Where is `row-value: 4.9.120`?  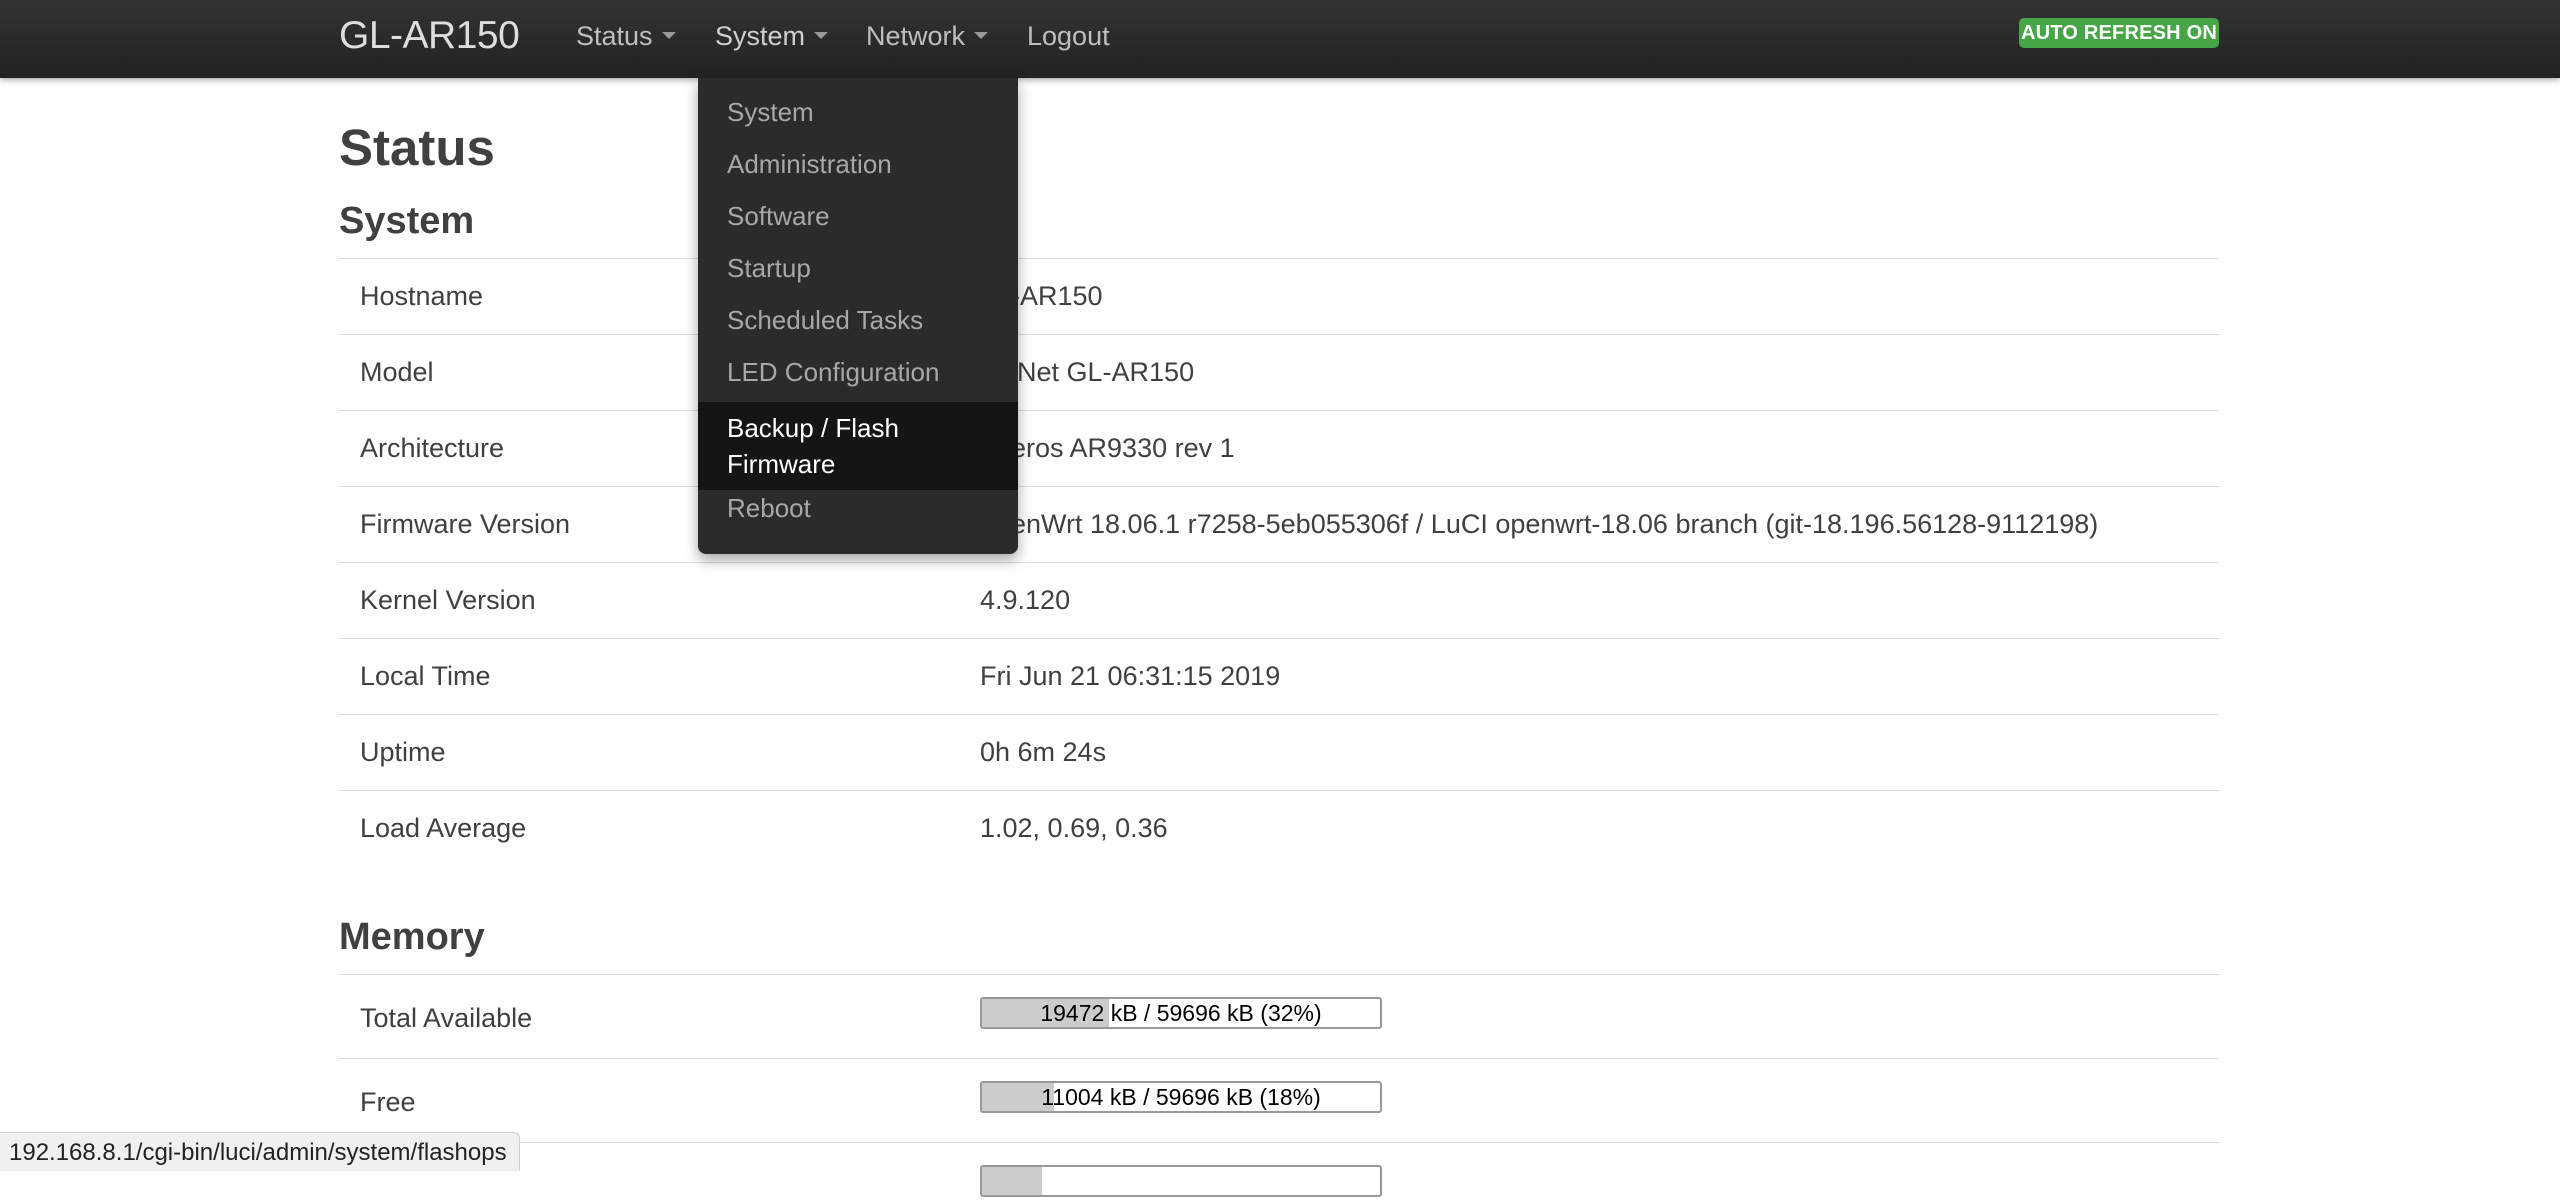 row-value: 4.9.120 is located at coordinates (1025, 600).